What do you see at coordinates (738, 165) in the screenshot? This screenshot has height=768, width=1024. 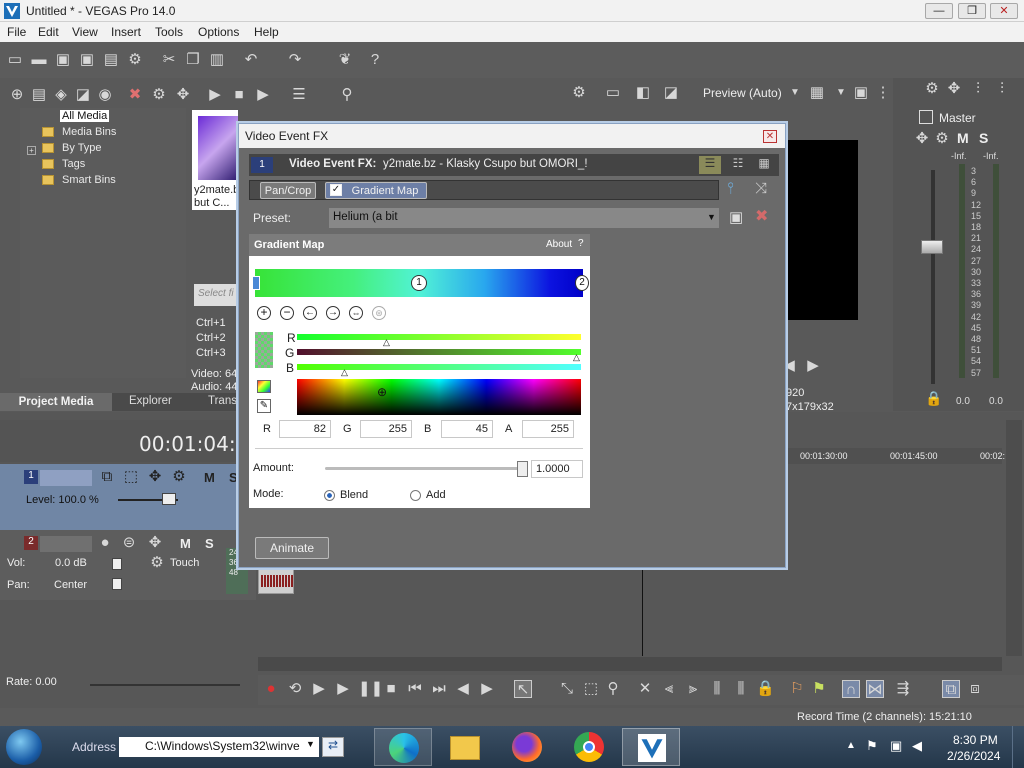 I see `view-details-icon: ☷` at bounding box center [738, 165].